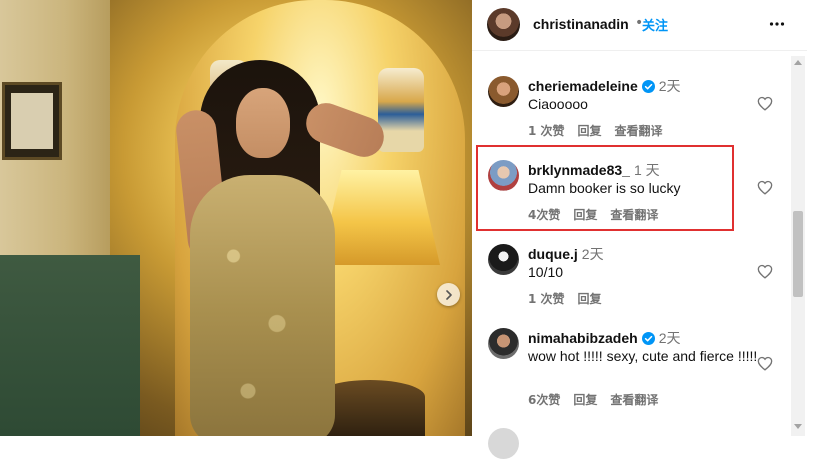 The image size is (819, 459). I want to click on next-photo-button, so click(448, 294).